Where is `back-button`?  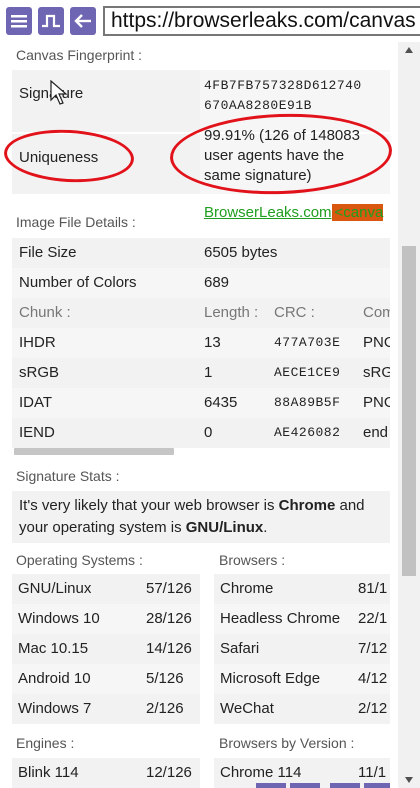 back-button is located at coordinates (83, 21).